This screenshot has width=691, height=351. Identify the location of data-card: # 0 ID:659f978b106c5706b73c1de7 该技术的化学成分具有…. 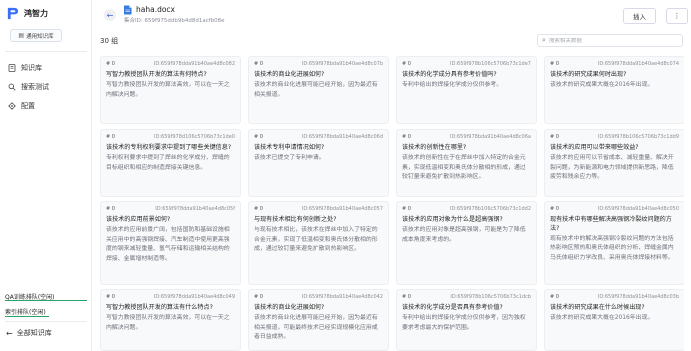
(466, 90).